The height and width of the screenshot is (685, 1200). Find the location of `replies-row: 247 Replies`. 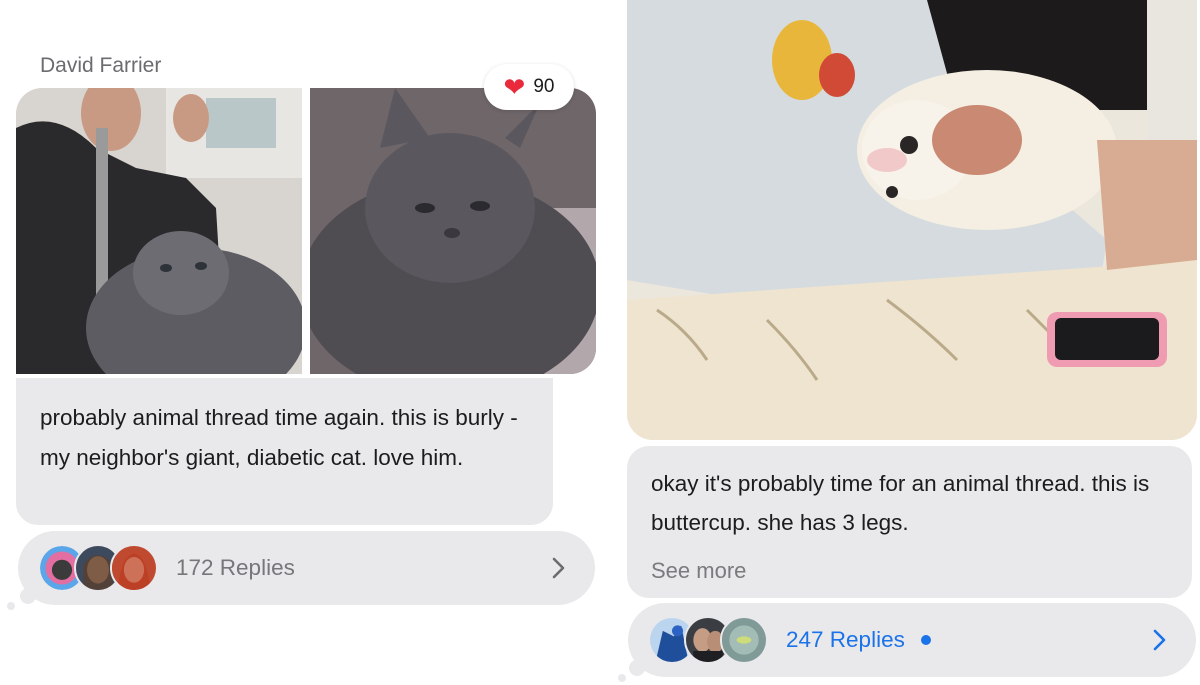

replies-row: 247 Replies is located at coordinates (912, 640).